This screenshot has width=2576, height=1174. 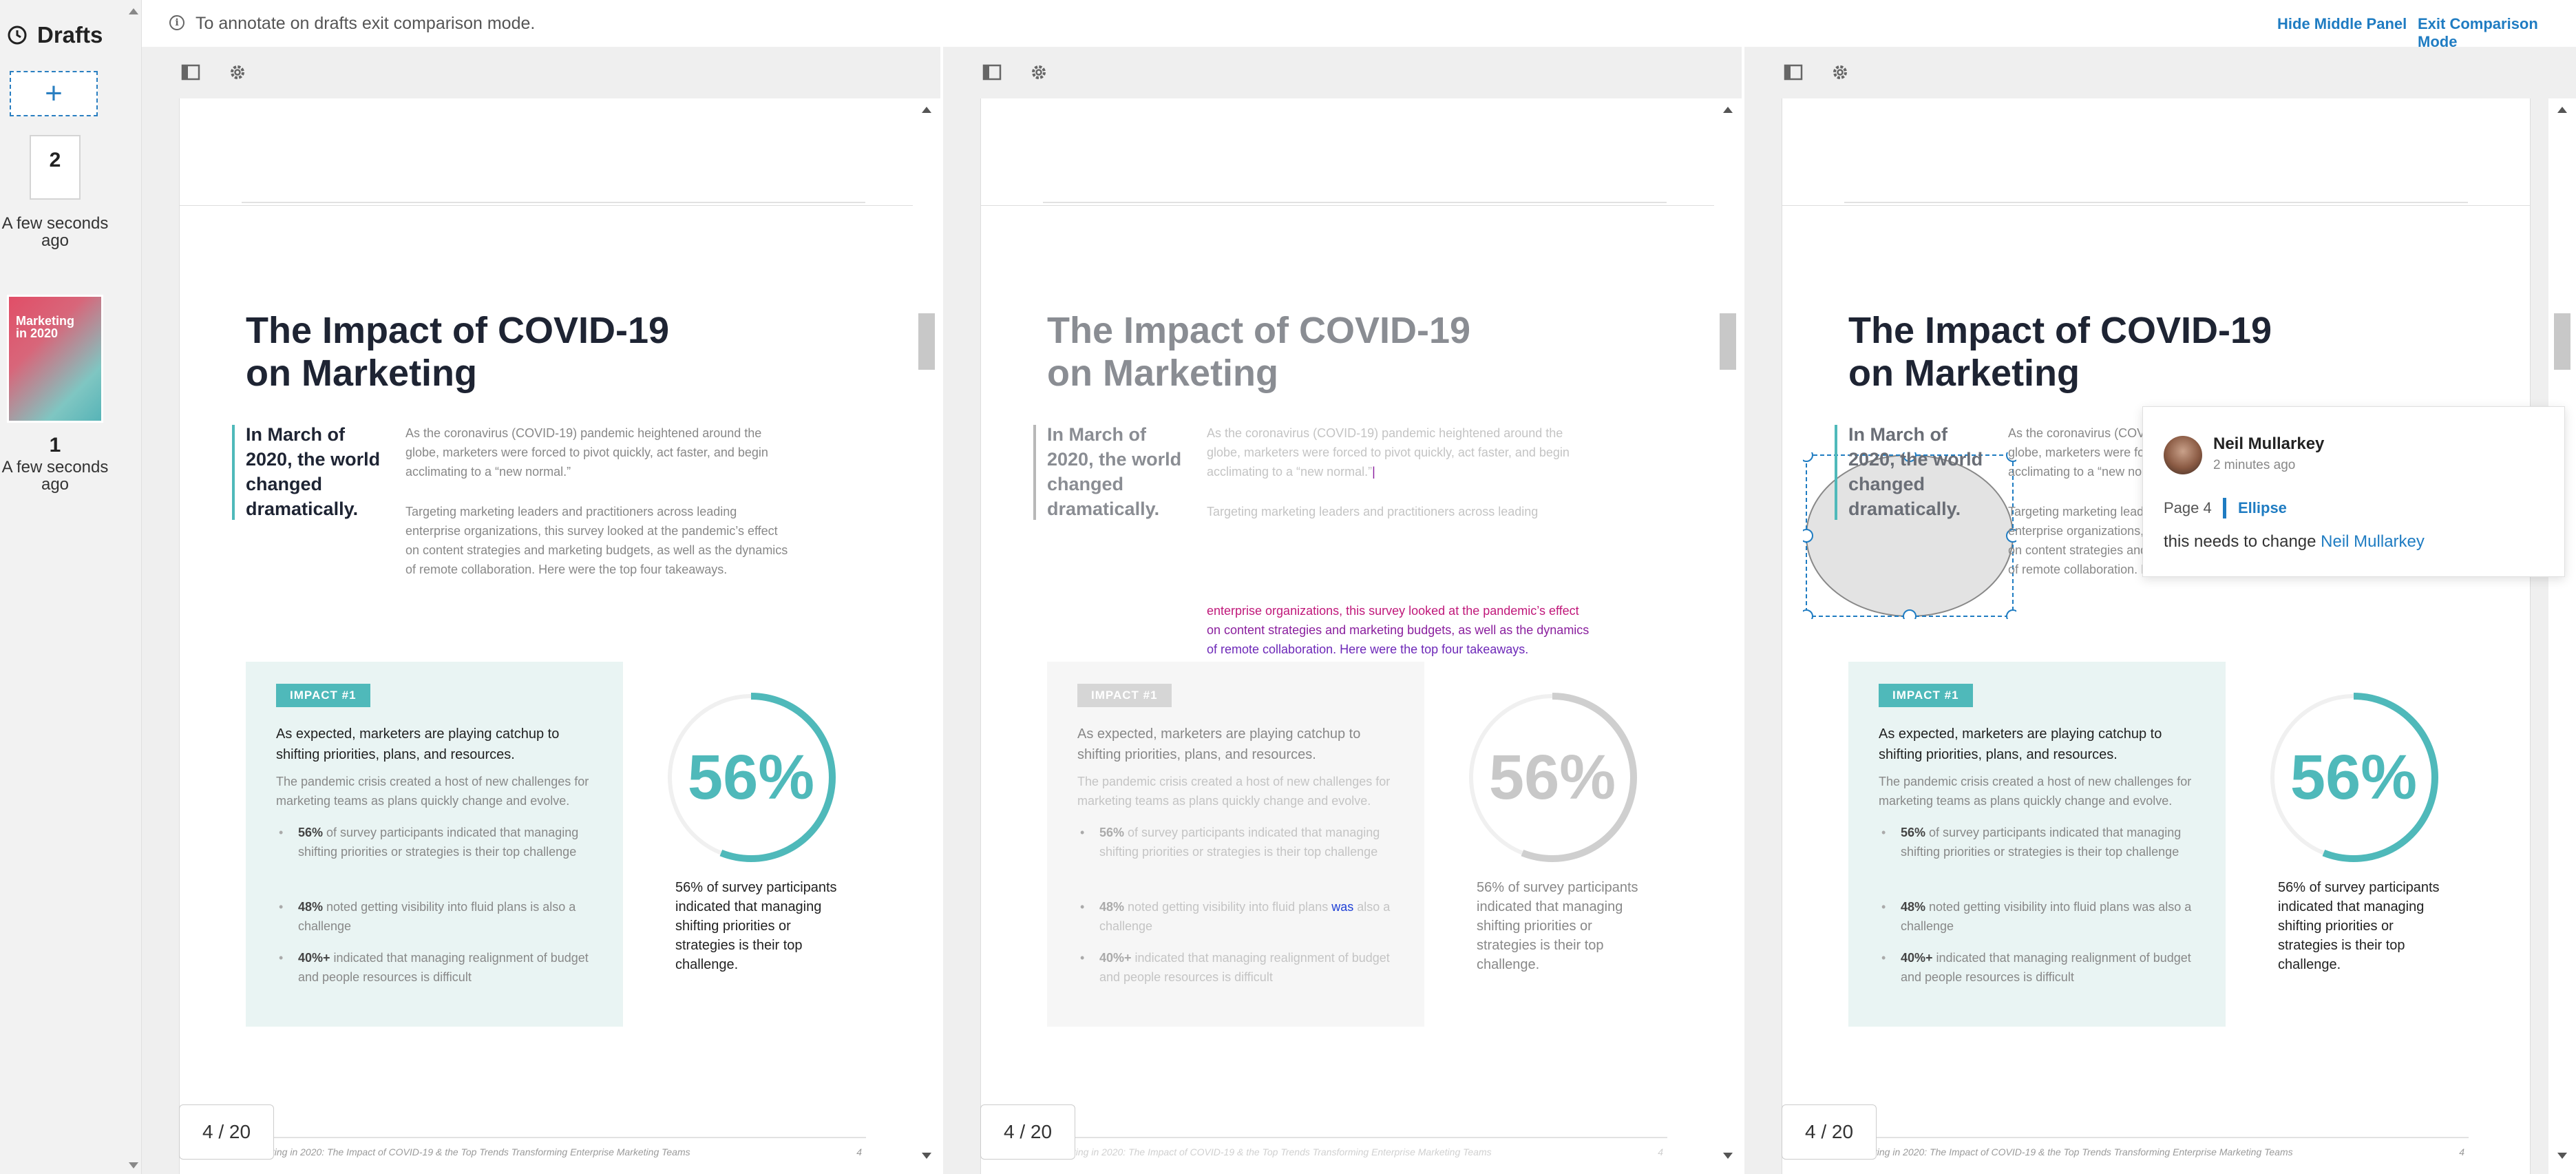 I want to click on draft-thumbnail: Marketing in 2020, so click(x=55, y=359).